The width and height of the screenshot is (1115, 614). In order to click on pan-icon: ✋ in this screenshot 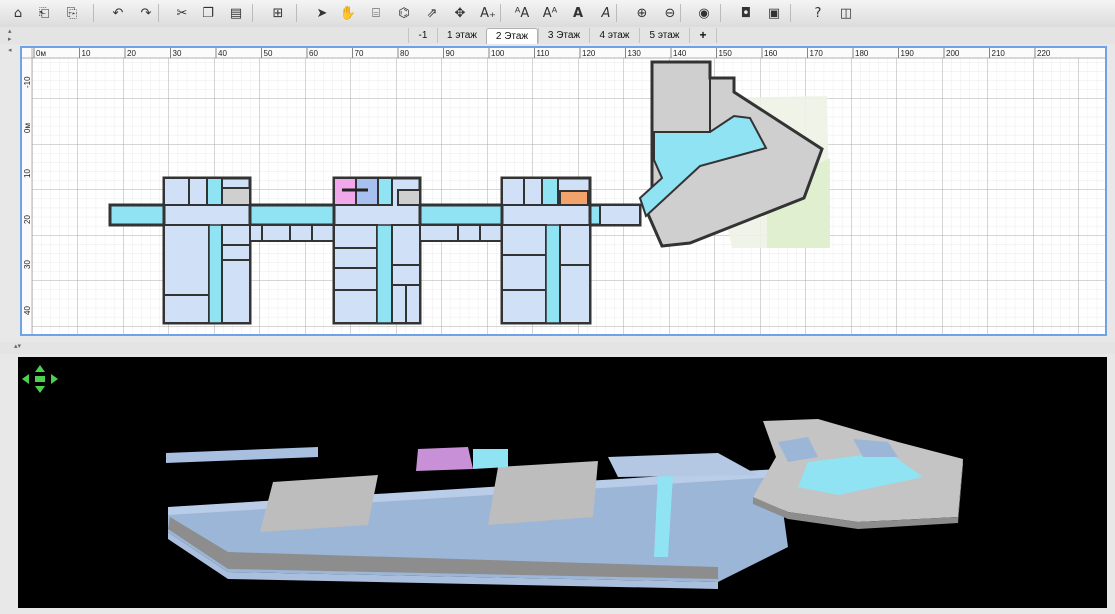, I will do `click(348, 13)`.